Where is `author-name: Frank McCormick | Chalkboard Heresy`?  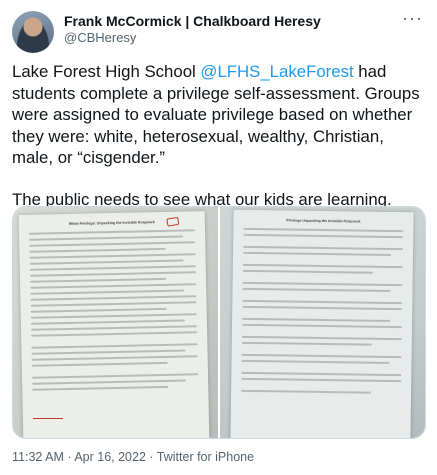 author-name: Frank McCormick | Chalkboard Heresy is located at coordinates (192, 21).